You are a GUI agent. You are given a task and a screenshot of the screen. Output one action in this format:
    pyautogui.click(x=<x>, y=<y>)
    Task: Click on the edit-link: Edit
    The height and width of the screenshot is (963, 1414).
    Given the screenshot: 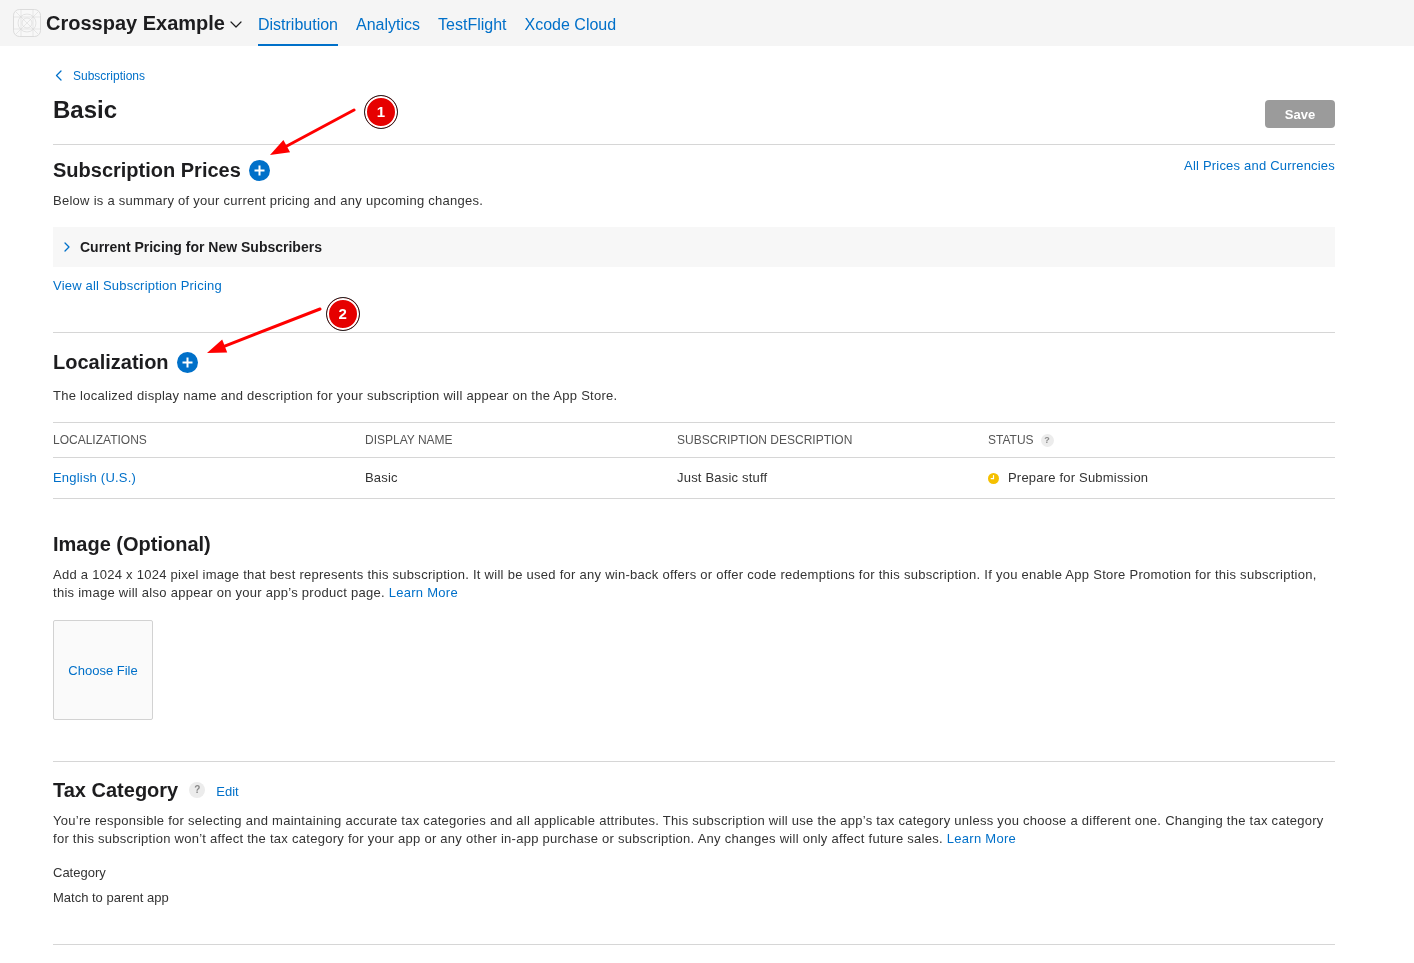 What is the action you would take?
    pyautogui.click(x=227, y=791)
    